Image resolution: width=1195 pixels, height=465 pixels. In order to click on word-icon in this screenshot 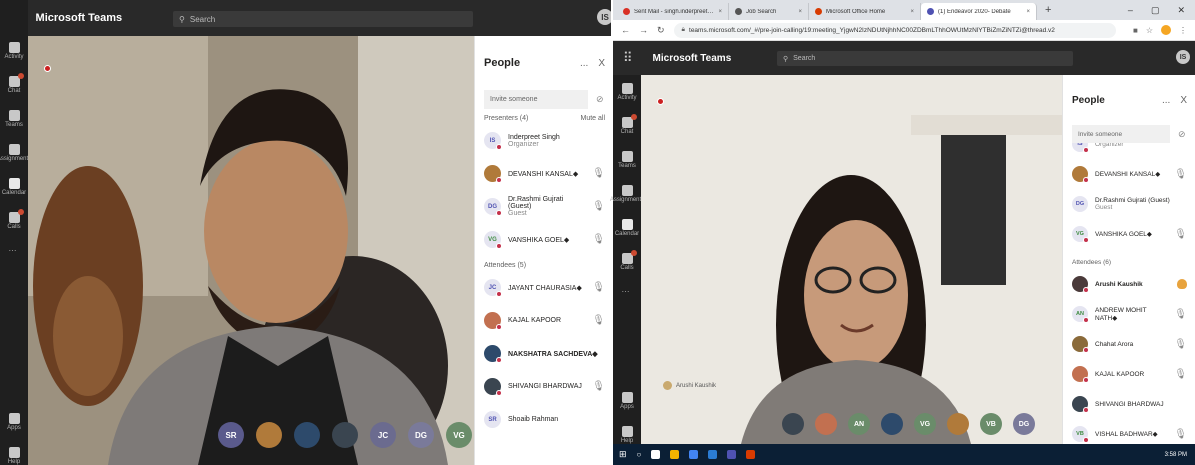, I will do `click(713, 454)`.